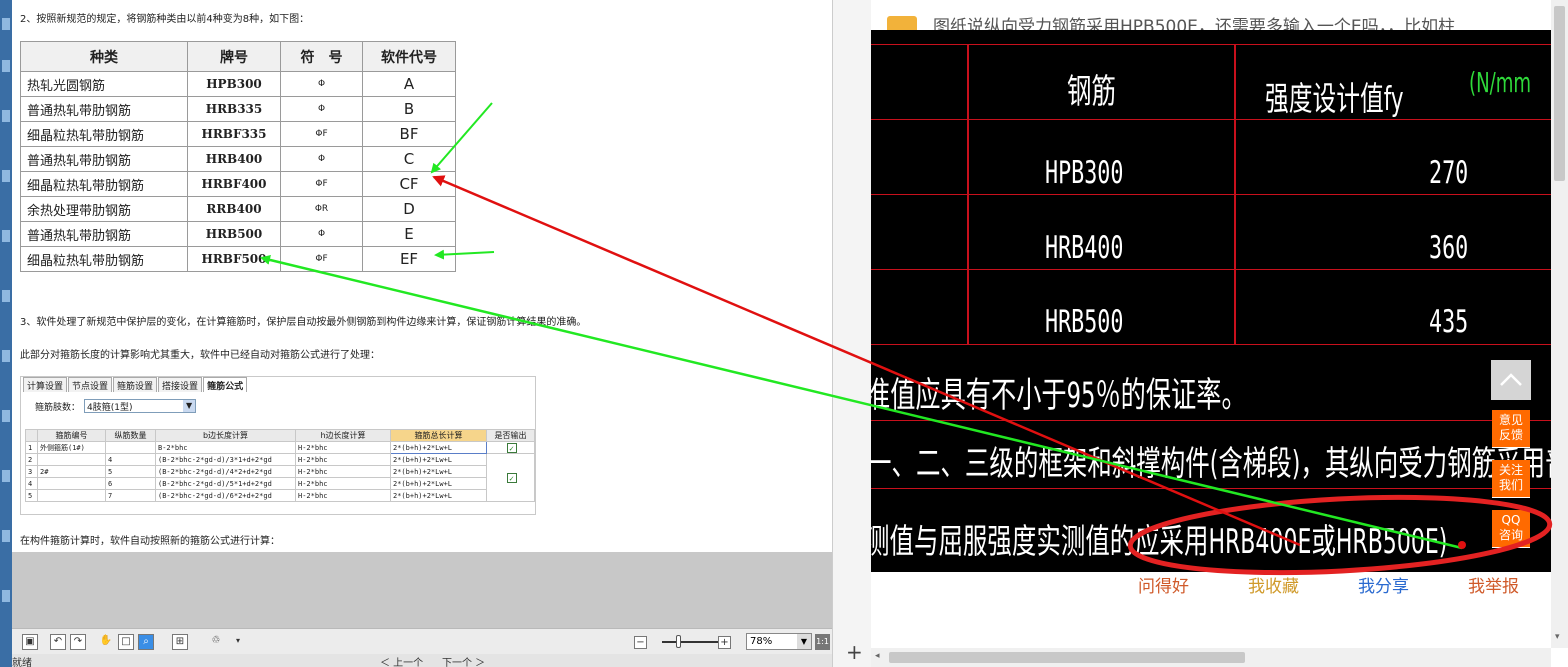 The width and height of the screenshot is (1568, 667). I want to click on rotate-left-icon: ↶, so click(58, 642).